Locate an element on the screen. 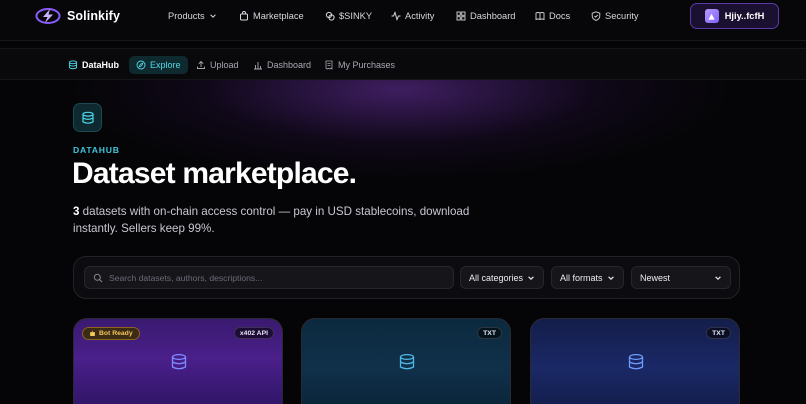  nav-activity-label: Activity is located at coordinates (420, 16).